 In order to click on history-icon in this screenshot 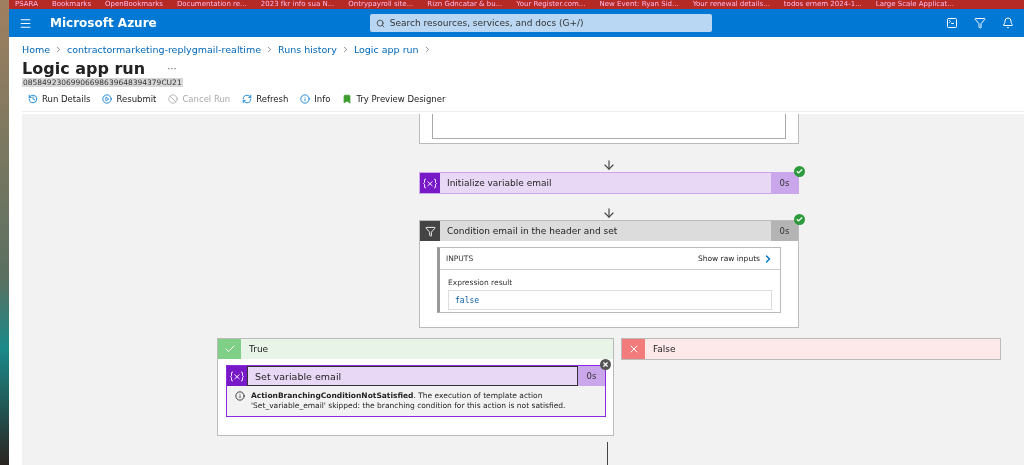, I will do `click(33, 99)`.